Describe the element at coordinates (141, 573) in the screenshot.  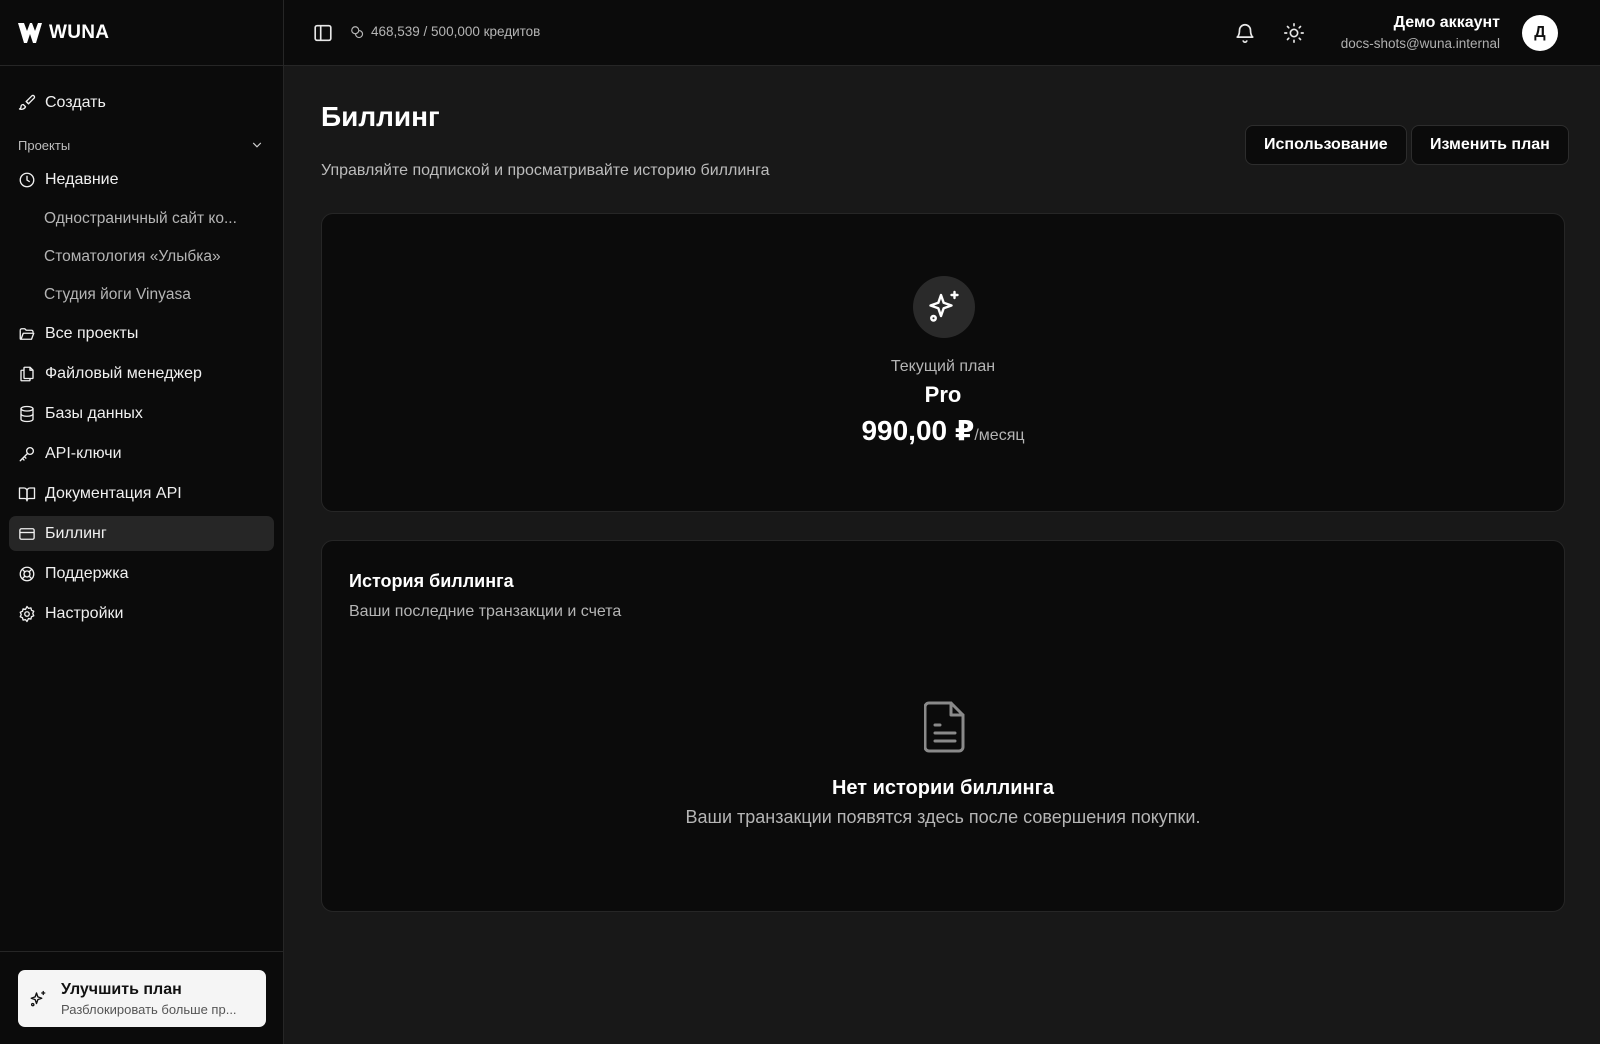
I see `sidebar-item-support: Поддержка` at that location.